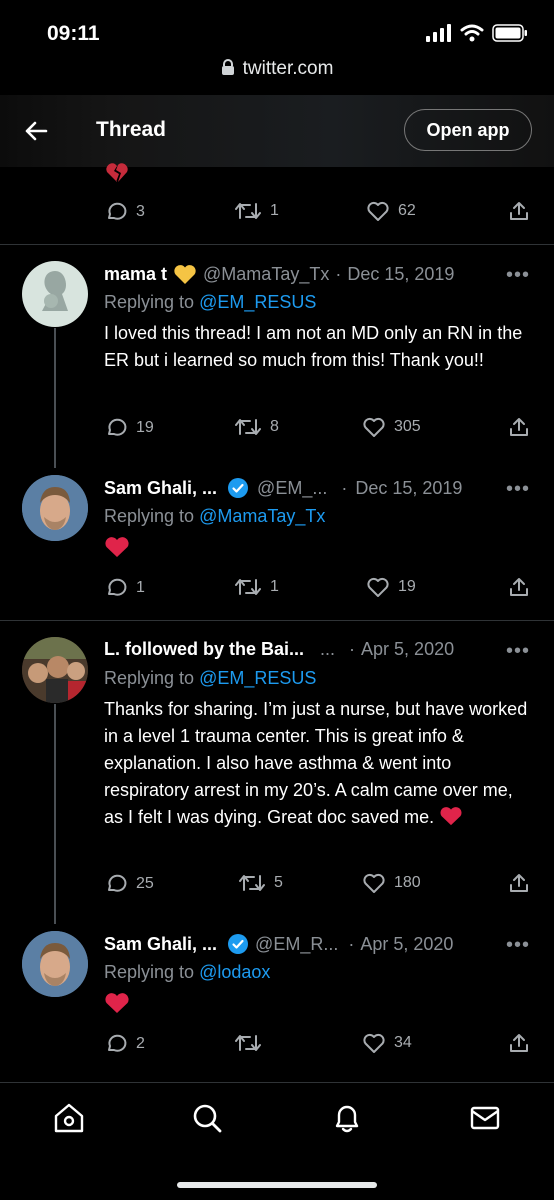 This screenshot has width=554, height=1200. I want to click on replying-to: Replying to @lodaox, so click(187, 972).